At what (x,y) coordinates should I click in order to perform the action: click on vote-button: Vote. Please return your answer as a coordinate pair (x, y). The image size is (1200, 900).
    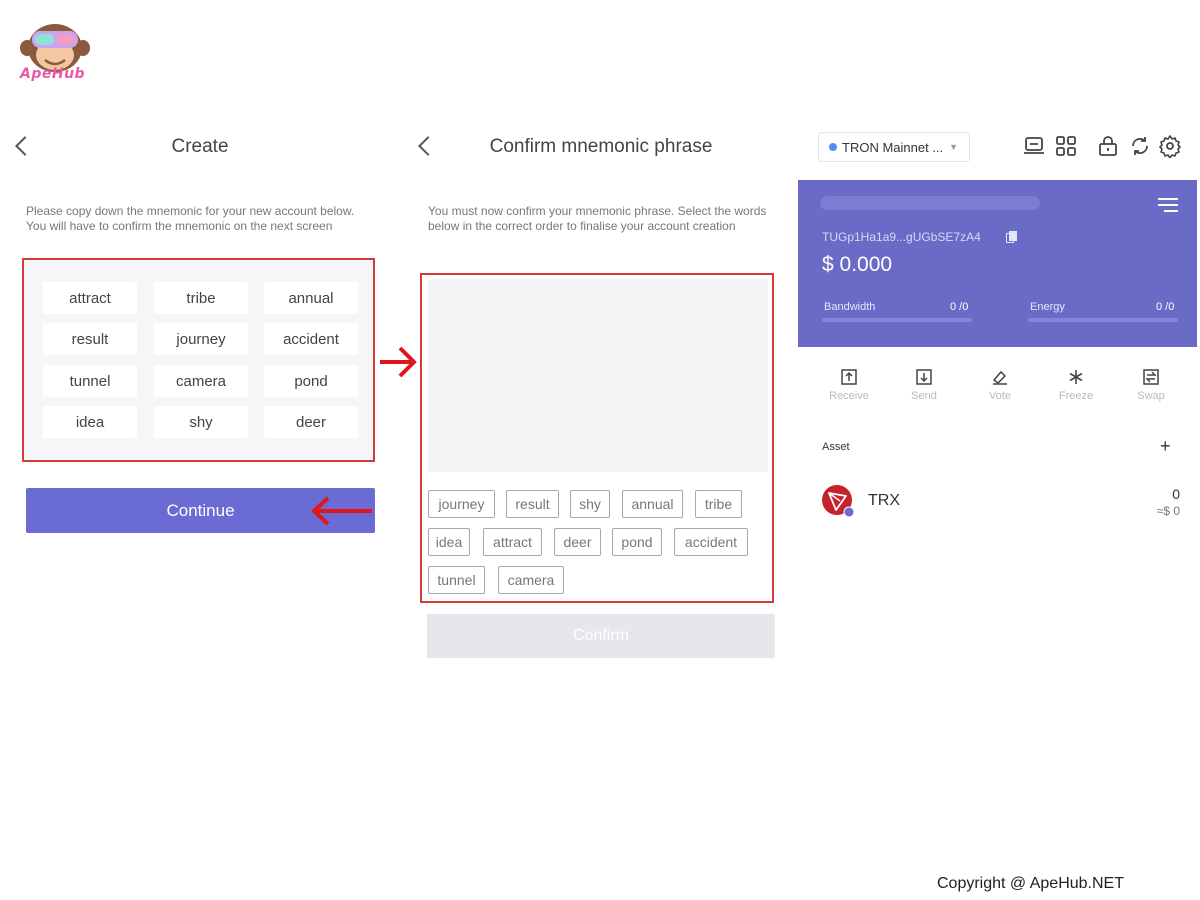
    Looking at the image, I should click on (1000, 386).